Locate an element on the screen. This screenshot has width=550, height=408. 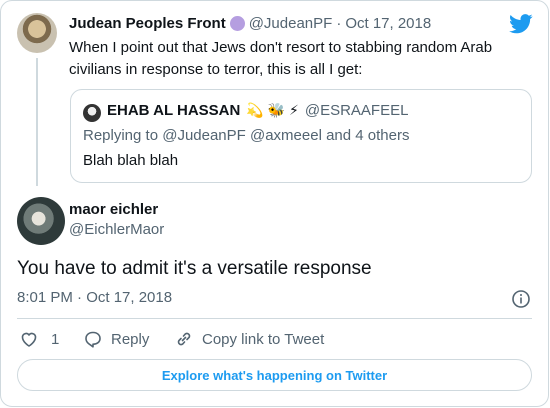
quoted-header: EHAB AL HASSAN 💫 🐝 ⚡ @ESRAAFEEL is located at coordinates (257, 110).